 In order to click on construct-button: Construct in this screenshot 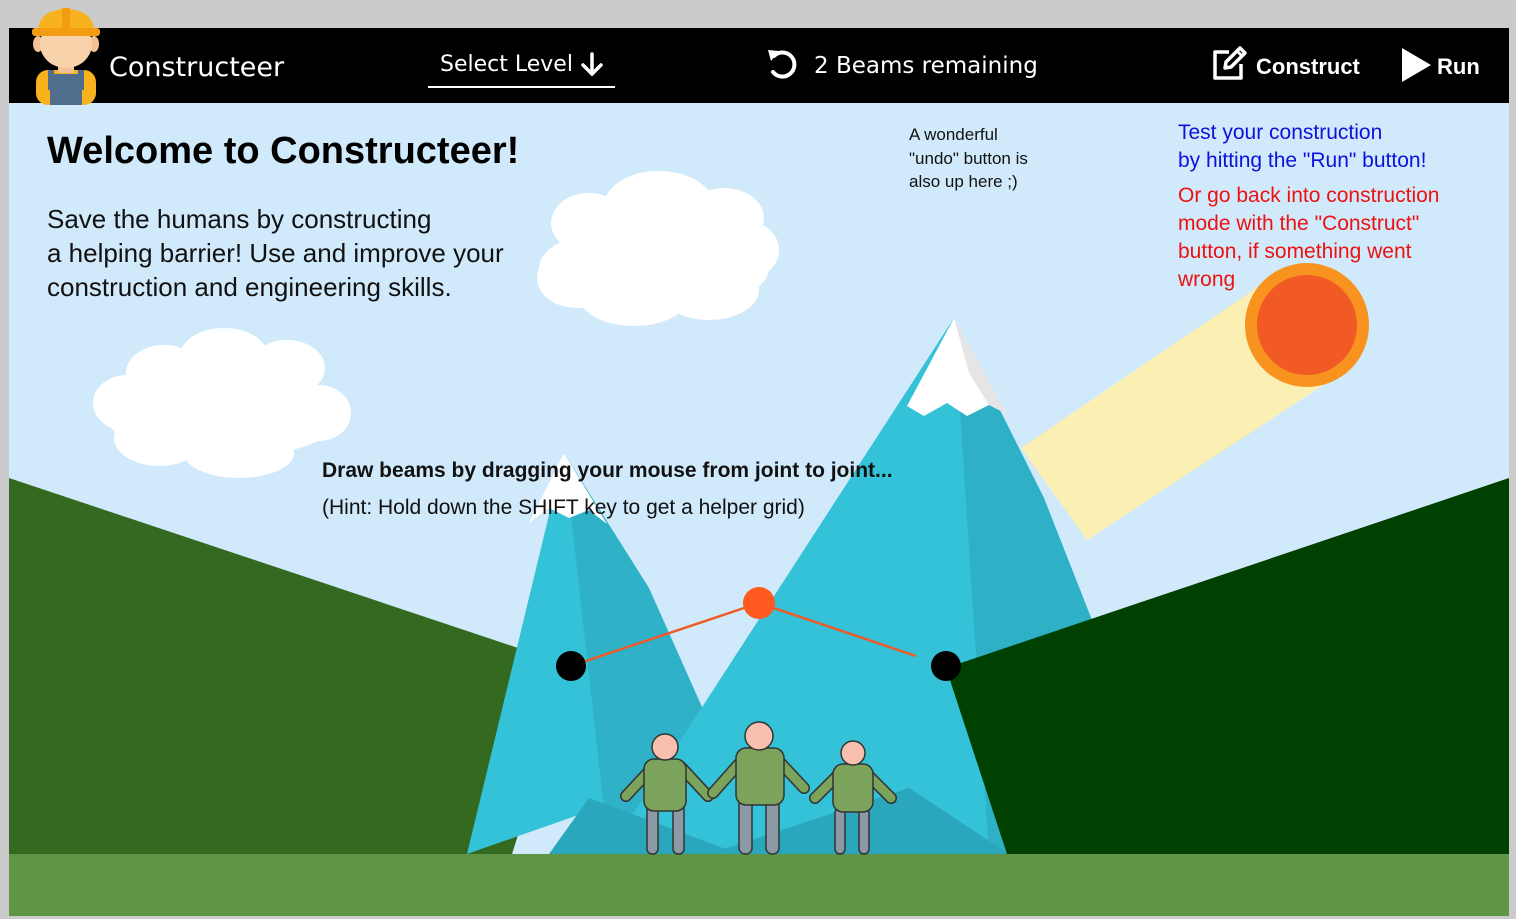, I will do `click(1289, 65)`.